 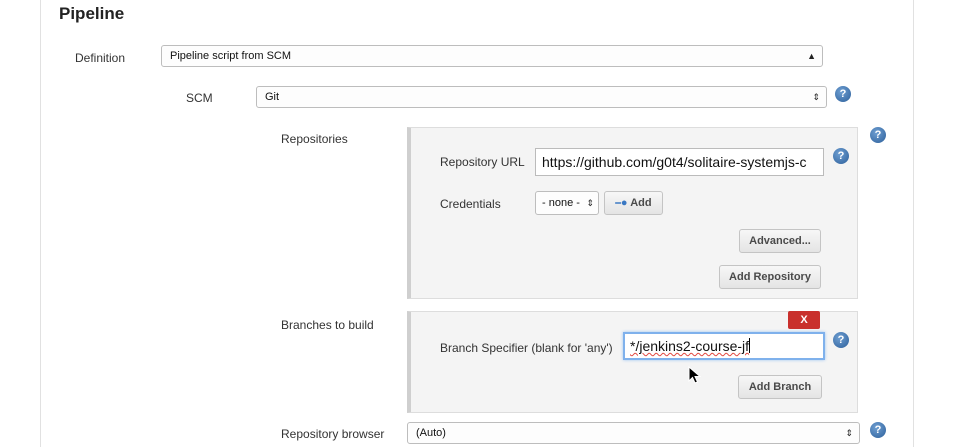 What do you see at coordinates (482, 162) in the screenshot?
I see `repository-url-label: Repository URL` at bounding box center [482, 162].